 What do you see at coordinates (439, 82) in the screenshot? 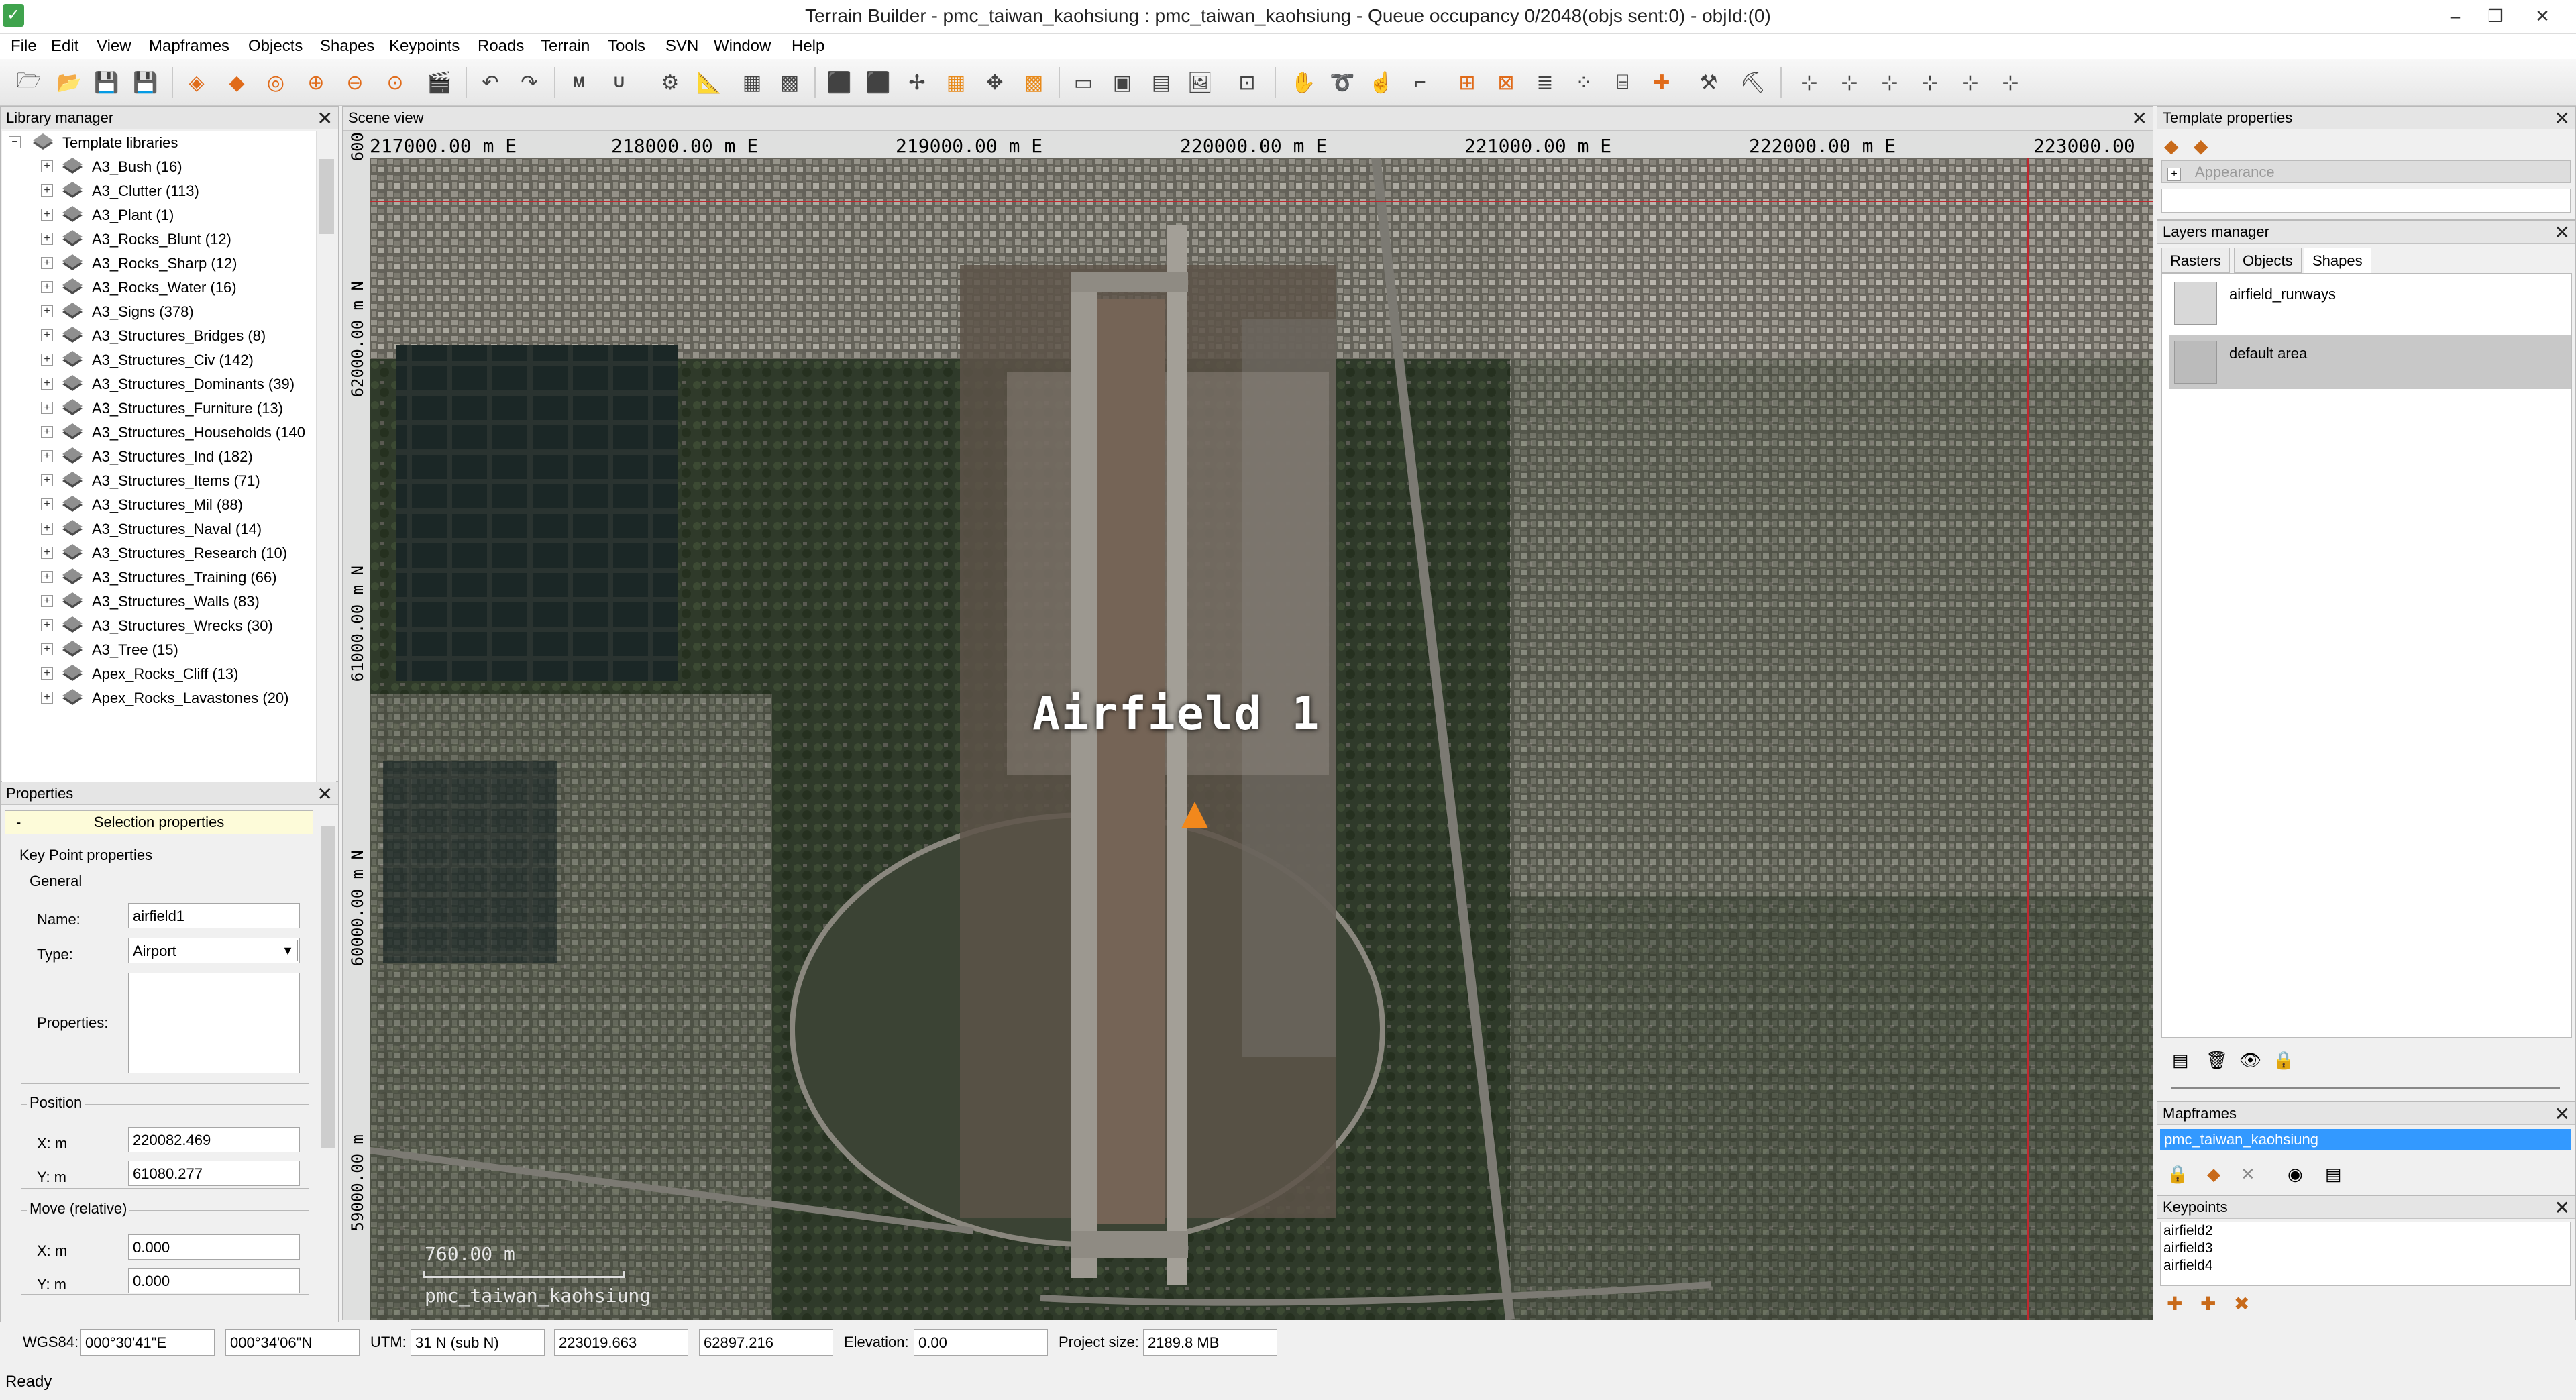
I see `movie-icon: 🎬` at bounding box center [439, 82].